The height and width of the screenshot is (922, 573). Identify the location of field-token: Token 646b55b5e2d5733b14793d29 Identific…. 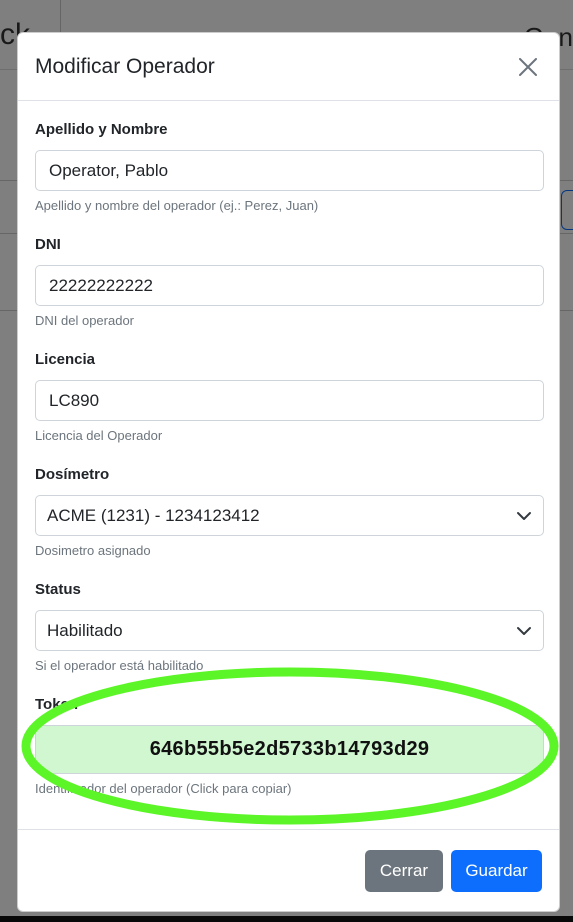
(289, 747).